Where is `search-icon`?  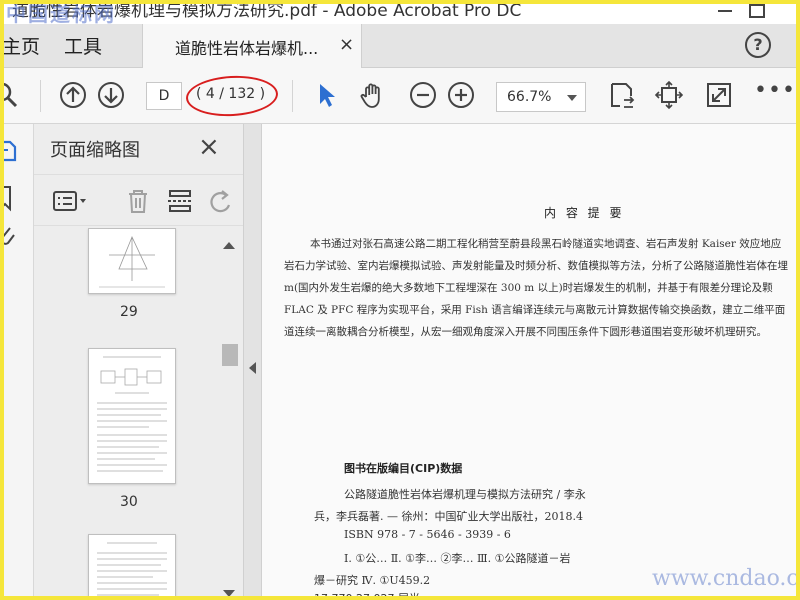
search-icon is located at coordinates (11, 95).